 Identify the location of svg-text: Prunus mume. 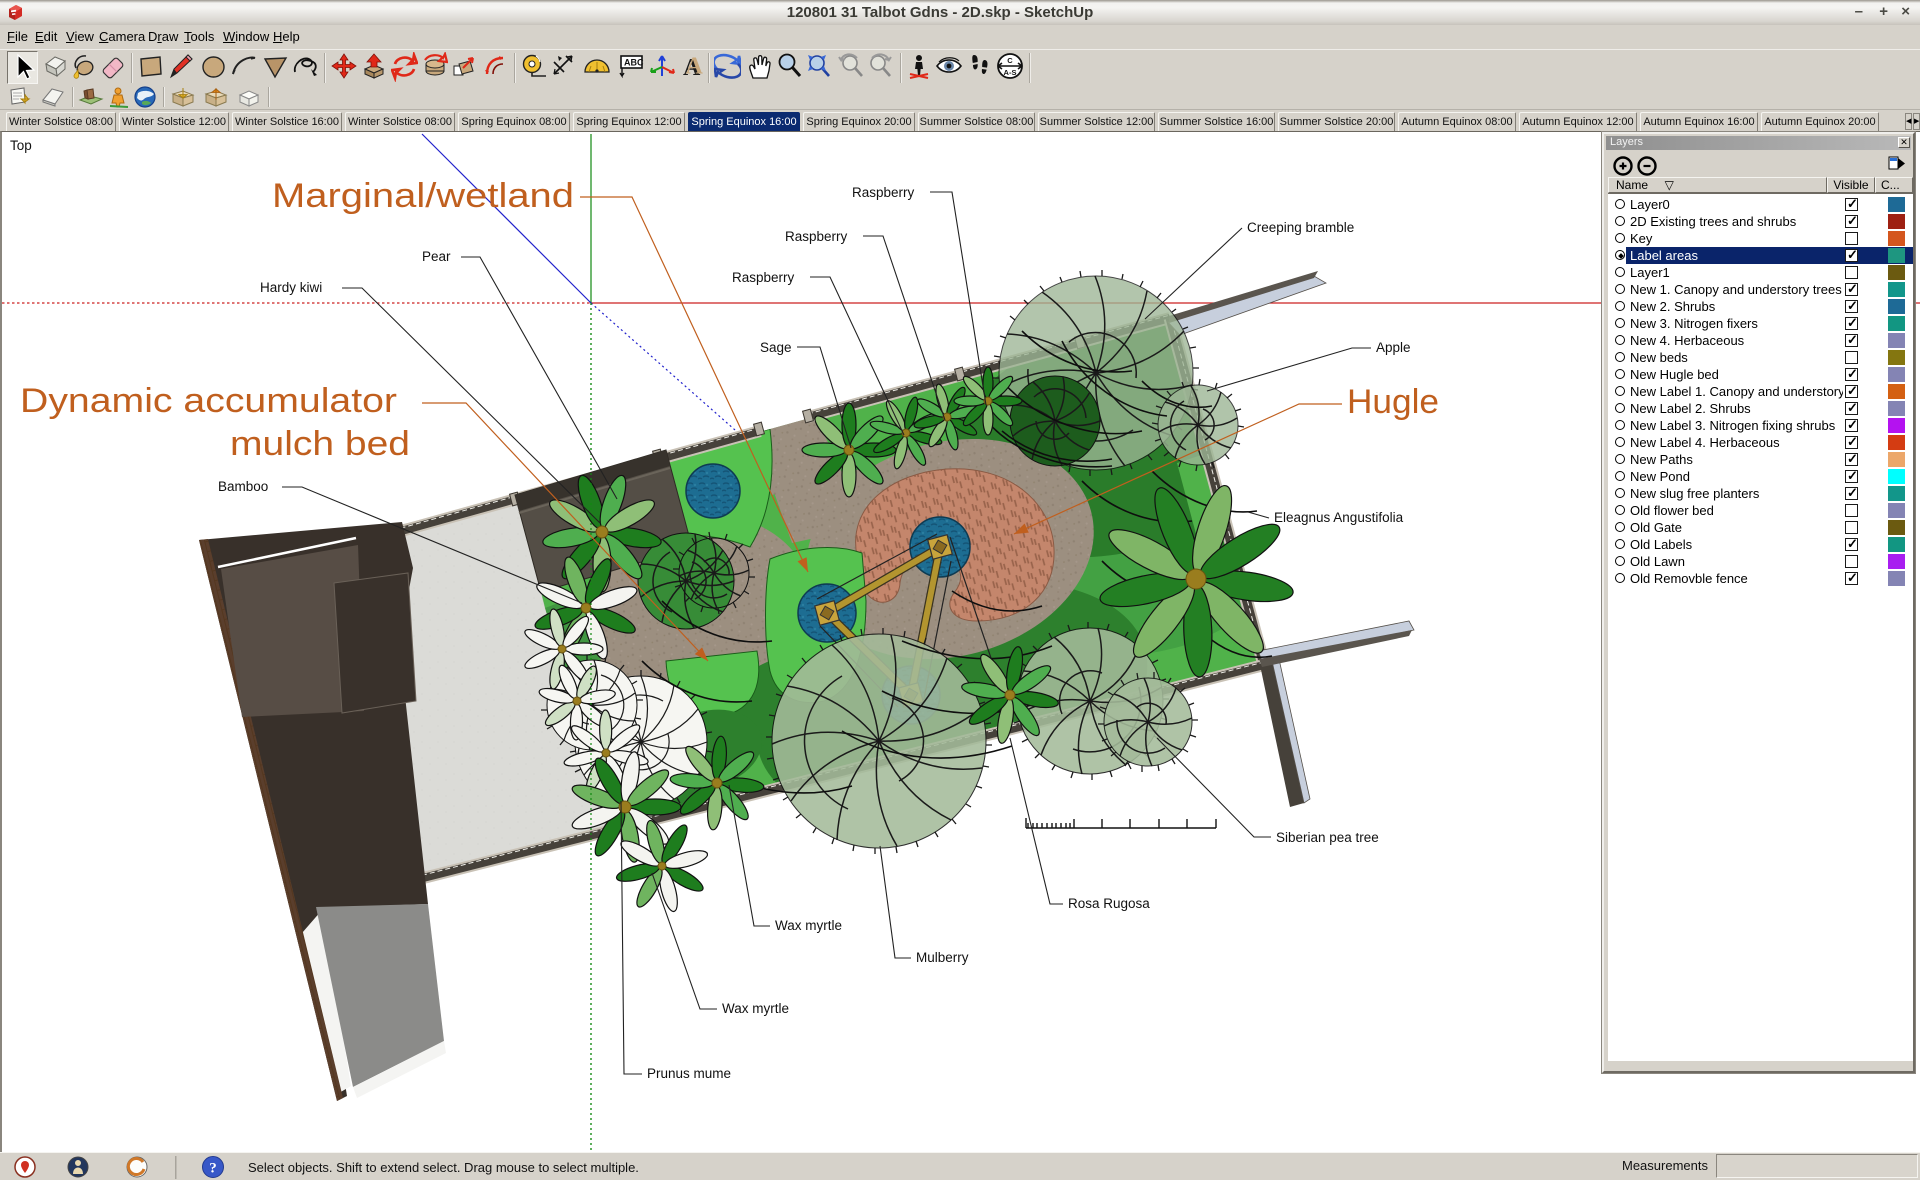
(689, 1073).